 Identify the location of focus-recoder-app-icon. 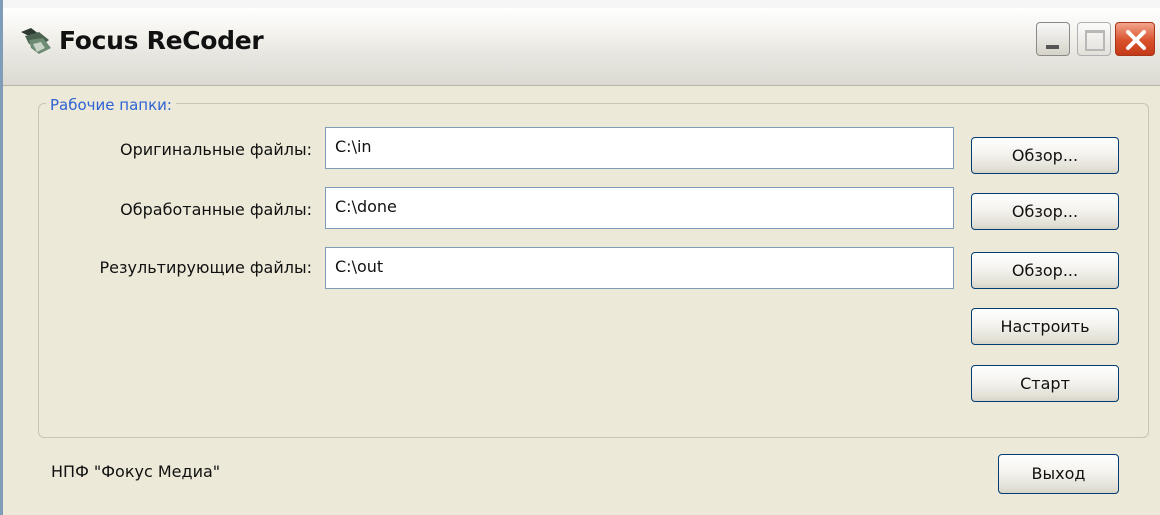
(36, 41).